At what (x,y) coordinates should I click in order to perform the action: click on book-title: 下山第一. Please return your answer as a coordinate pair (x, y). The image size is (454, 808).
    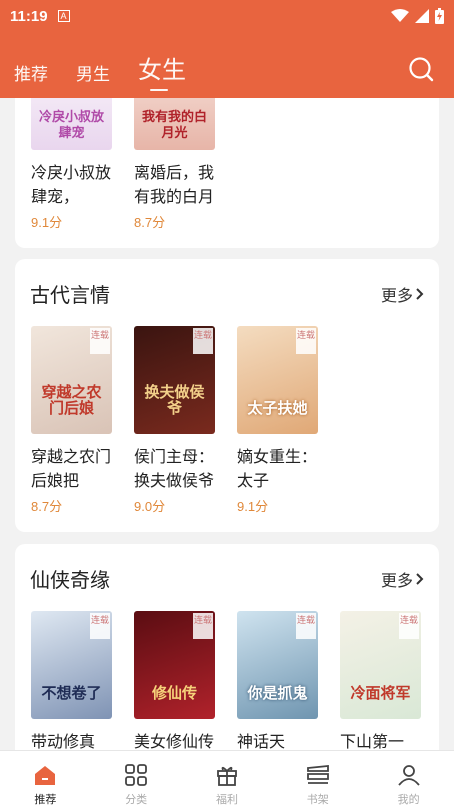
    Looking at the image, I should click on (372, 742).